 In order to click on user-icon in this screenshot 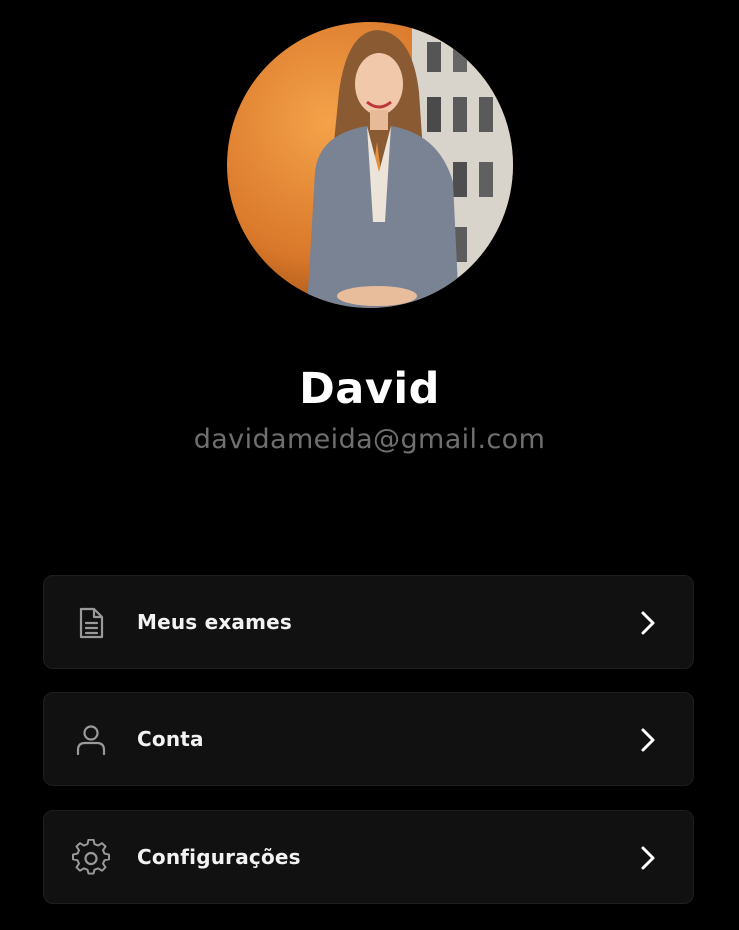, I will do `click(91, 740)`.